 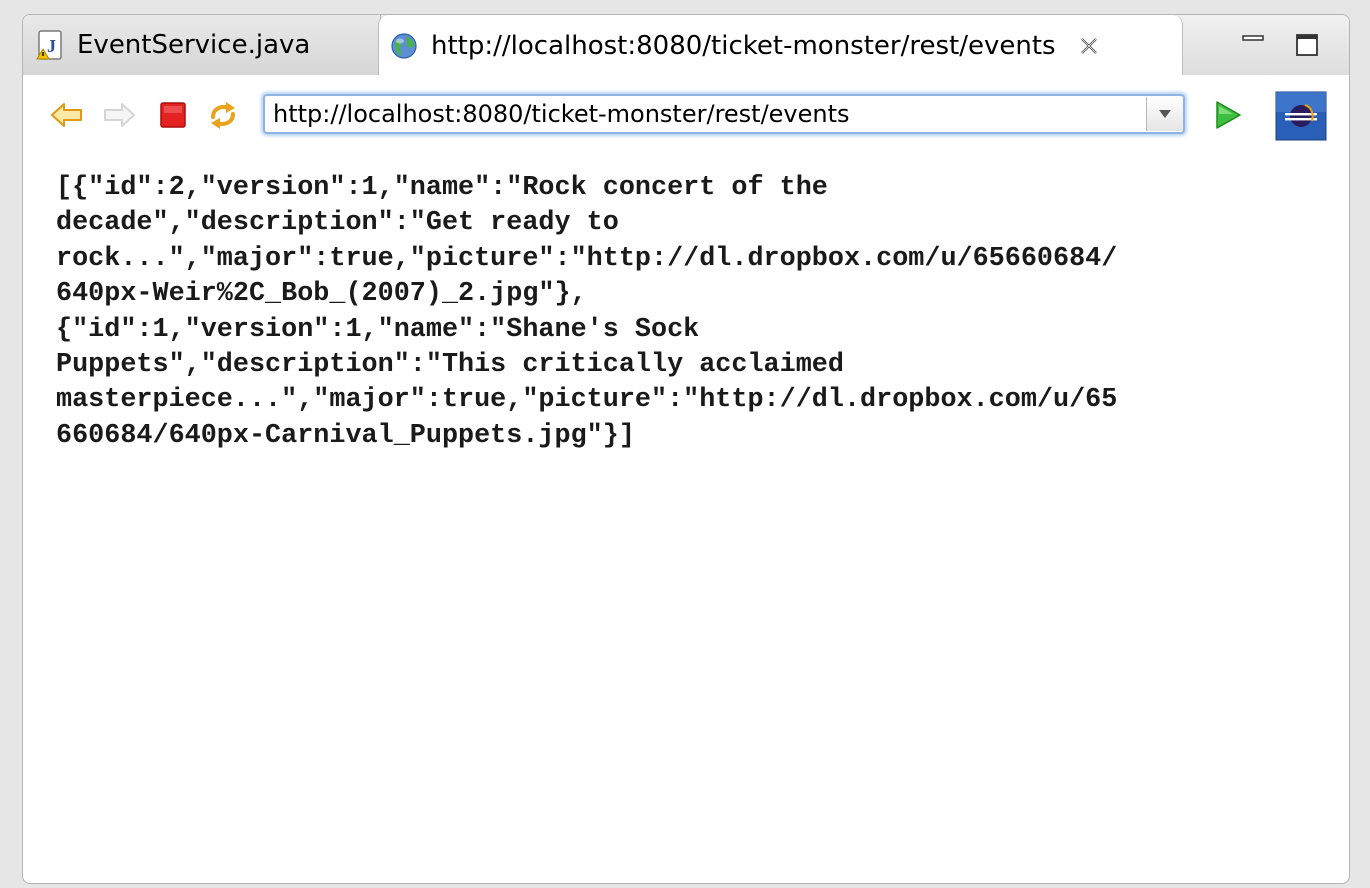 I want to click on response-line: 660684/640px-Carnival_Puppets.jpg"}], so click(x=345, y=435).